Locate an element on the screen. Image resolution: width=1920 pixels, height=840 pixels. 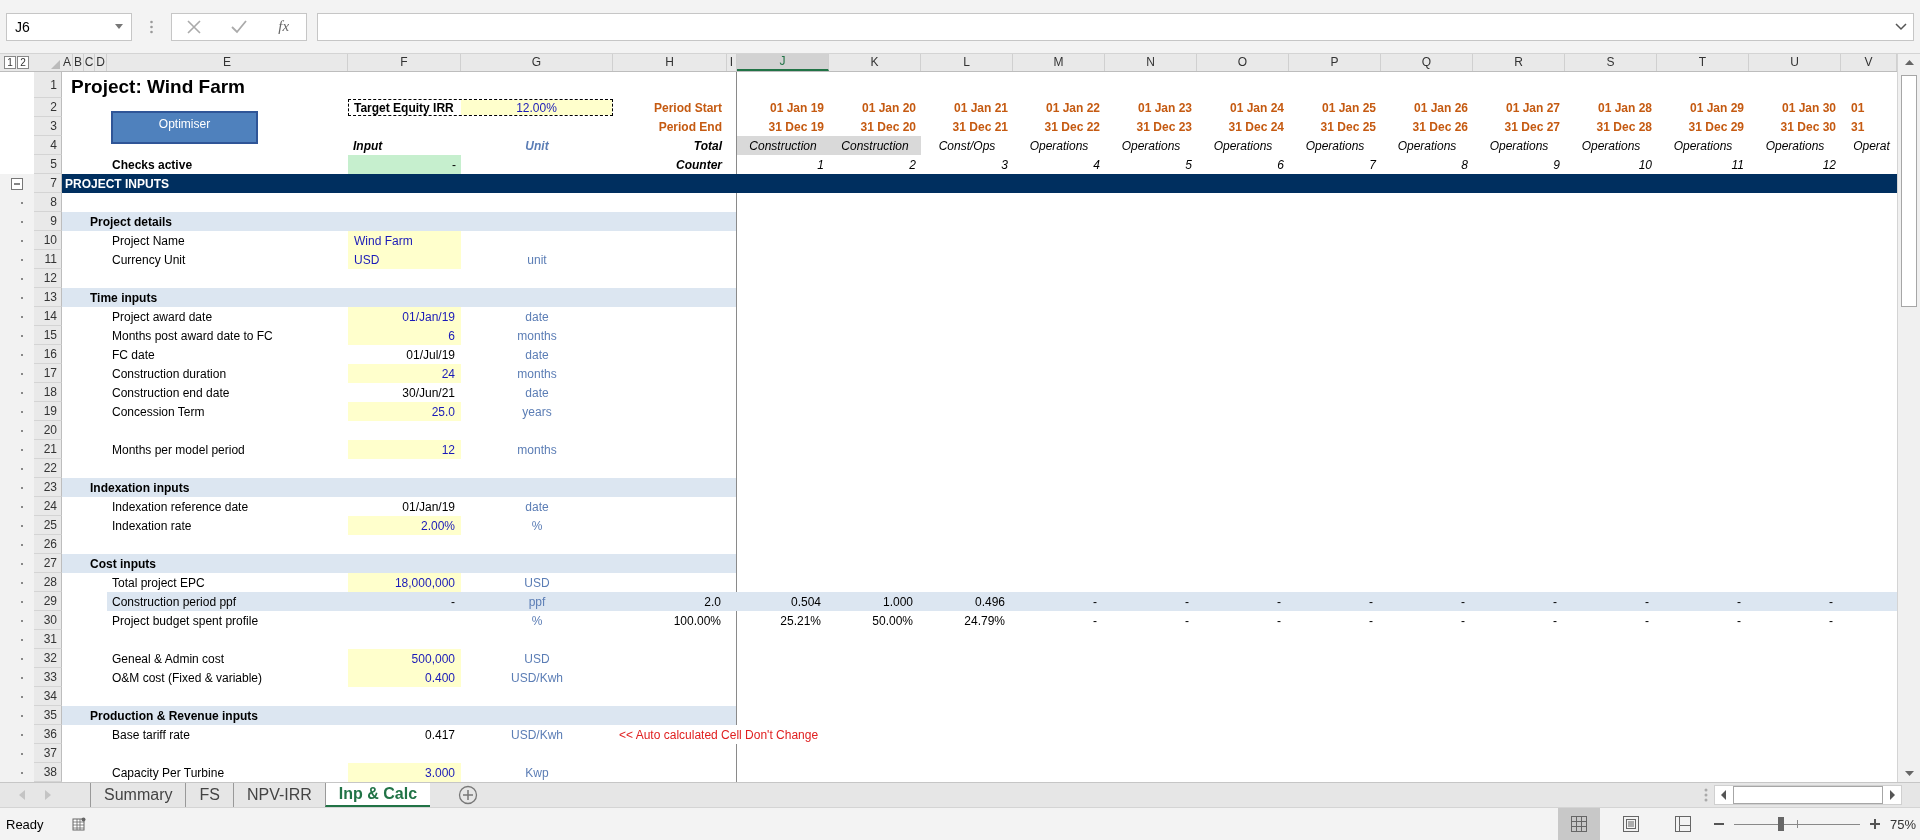
optimiser-button: Optimiser is located at coordinates (184, 127).